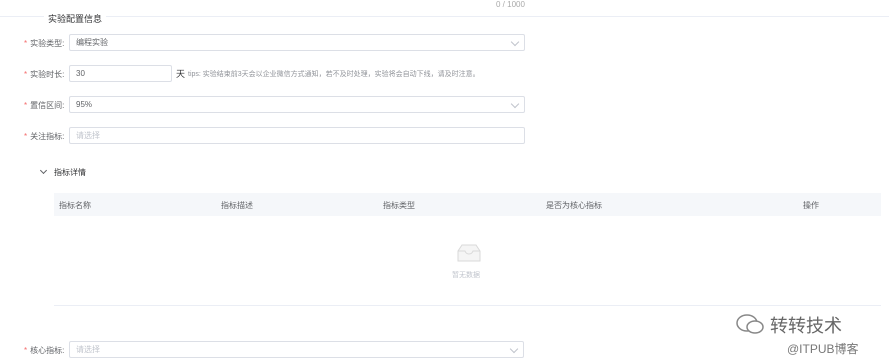 This screenshot has height=363, width=889. What do you see at coordinates (297, 135) in the screenshot?
I see `metrics-select: 请选择` at bounding box center [297, 135].